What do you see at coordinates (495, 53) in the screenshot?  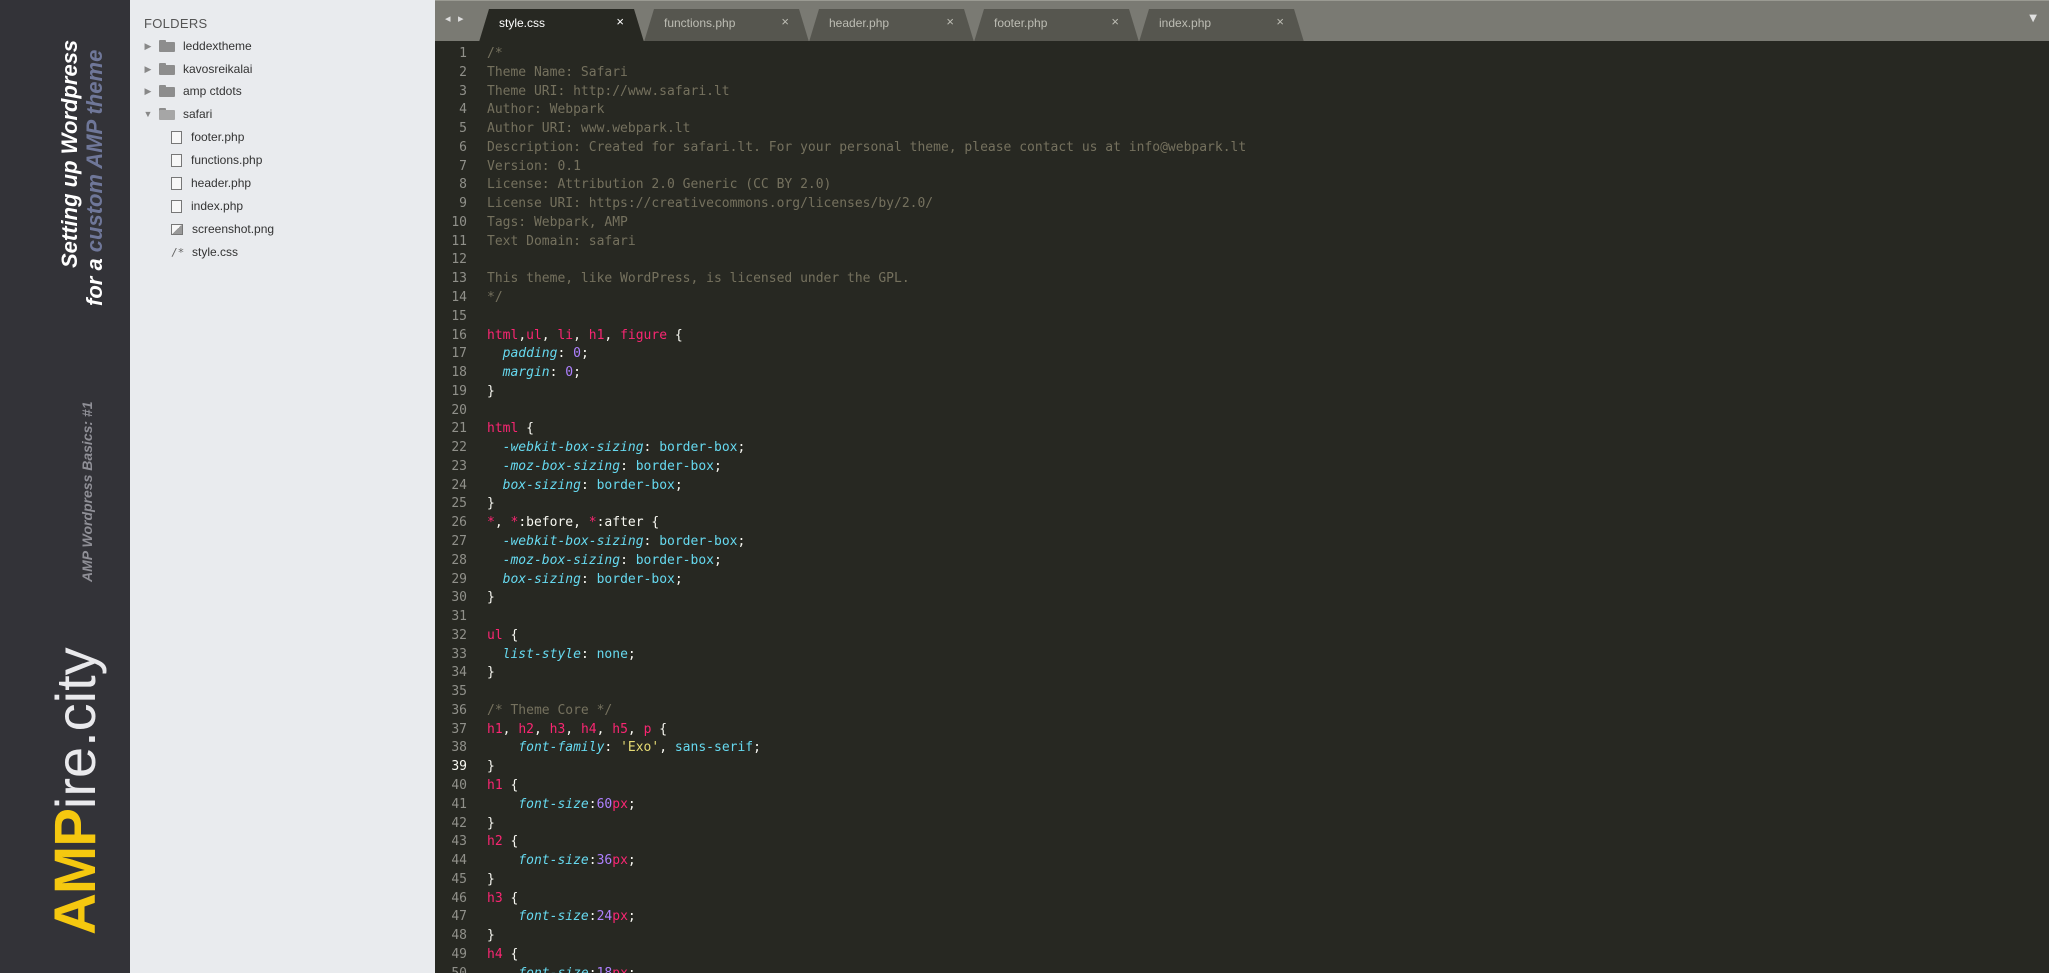 I see `code-line: /*` at bounding box center [495, 53].